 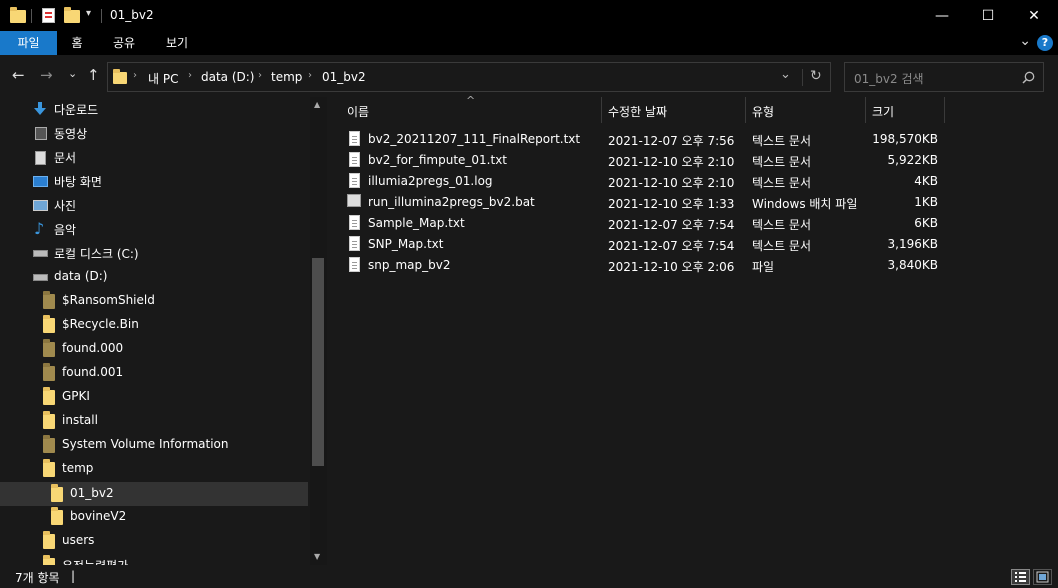 I want to click on ribbon-expand-icon: ⌄, so click(x=1025, y=41).